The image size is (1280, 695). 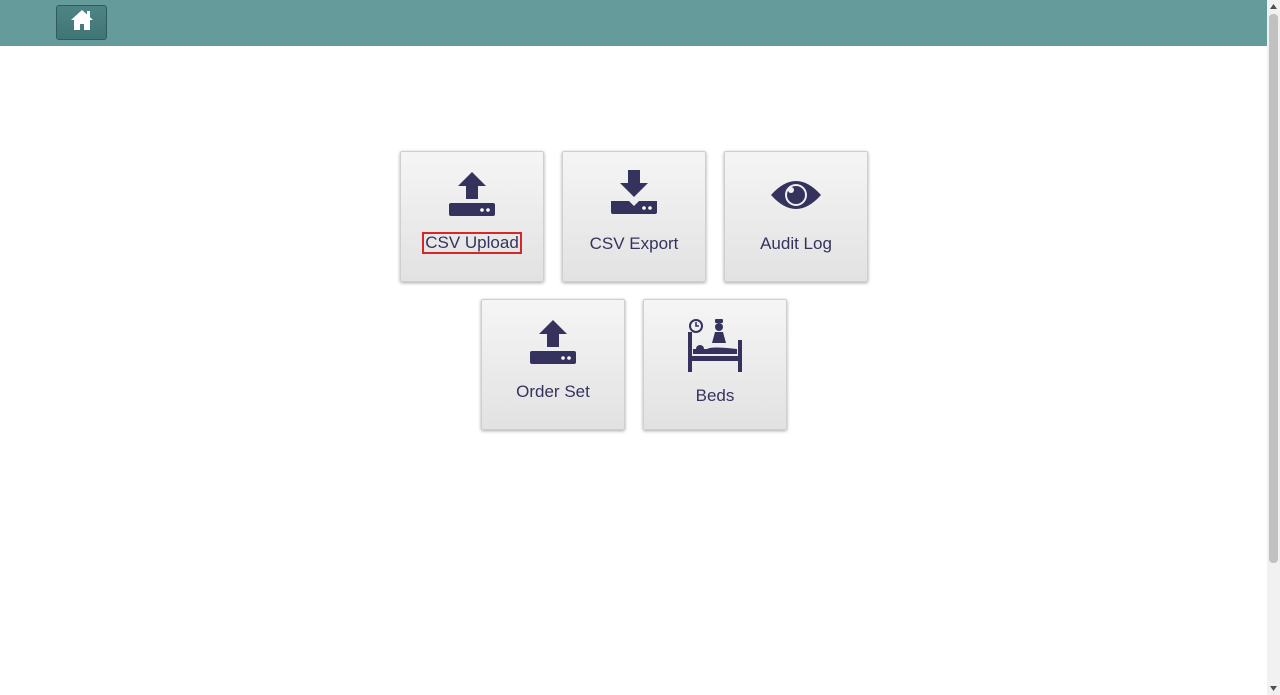 What do you see at coordinates (1273, 288) in the screenshot?
I see `scrollbar-thumb` at bounding box center [1273, 288].